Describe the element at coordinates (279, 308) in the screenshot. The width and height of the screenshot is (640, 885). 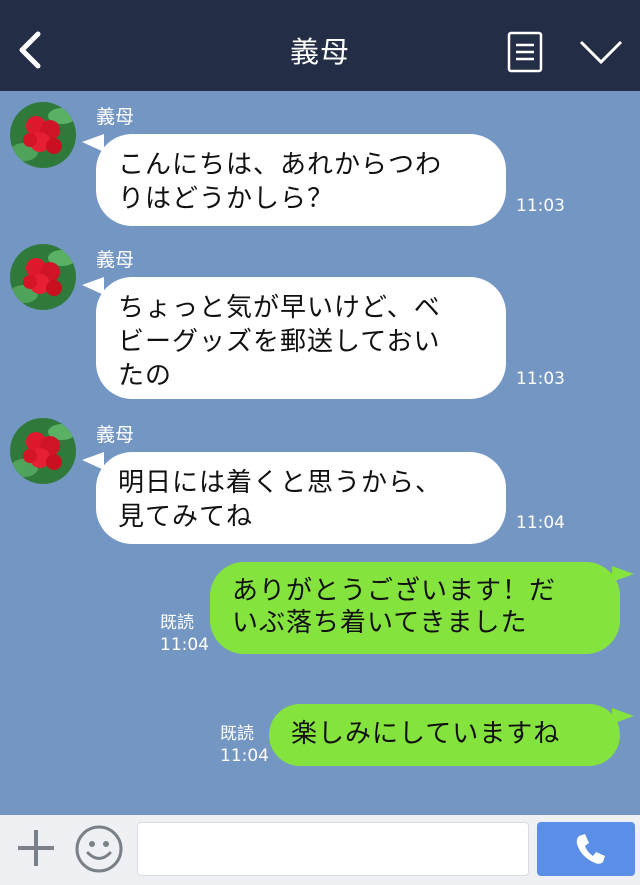
I see `message-line: ちょっと気が早いけど、ベ` at that location.